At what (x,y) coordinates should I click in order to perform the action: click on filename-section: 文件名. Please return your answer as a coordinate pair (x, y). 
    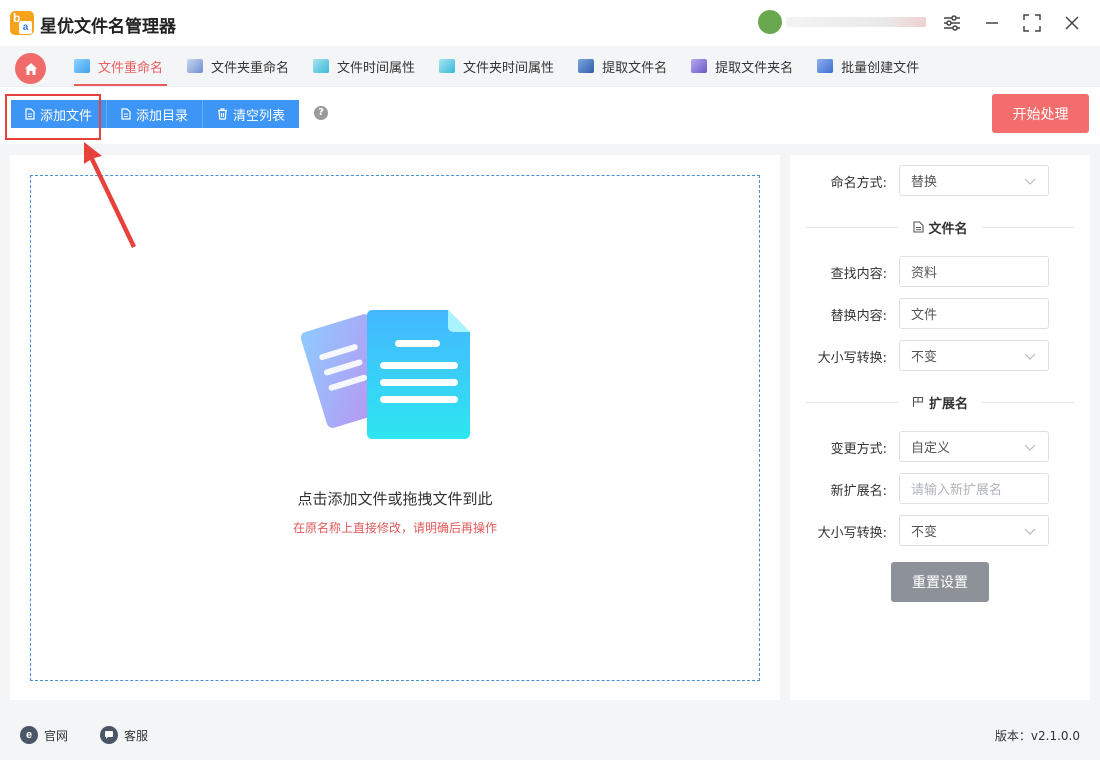
    Looking at the image, I should click on (940, 228).